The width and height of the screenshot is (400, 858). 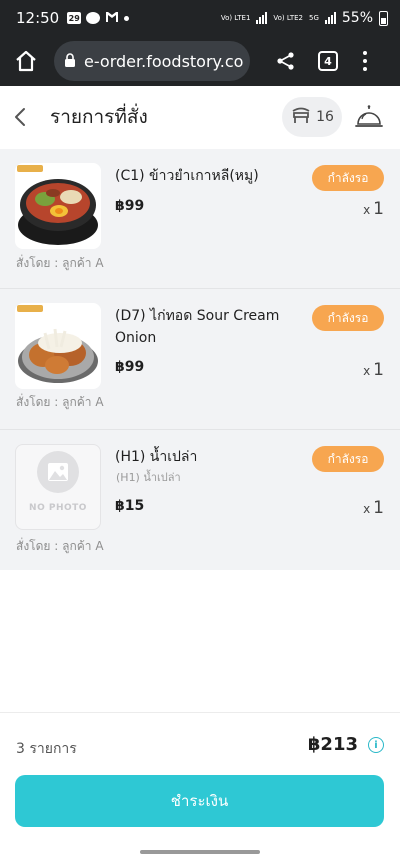 What do you see at coordinates (325, 117) in the screenshot?
I see `table-number: 16` at bounding box center [325, 117].